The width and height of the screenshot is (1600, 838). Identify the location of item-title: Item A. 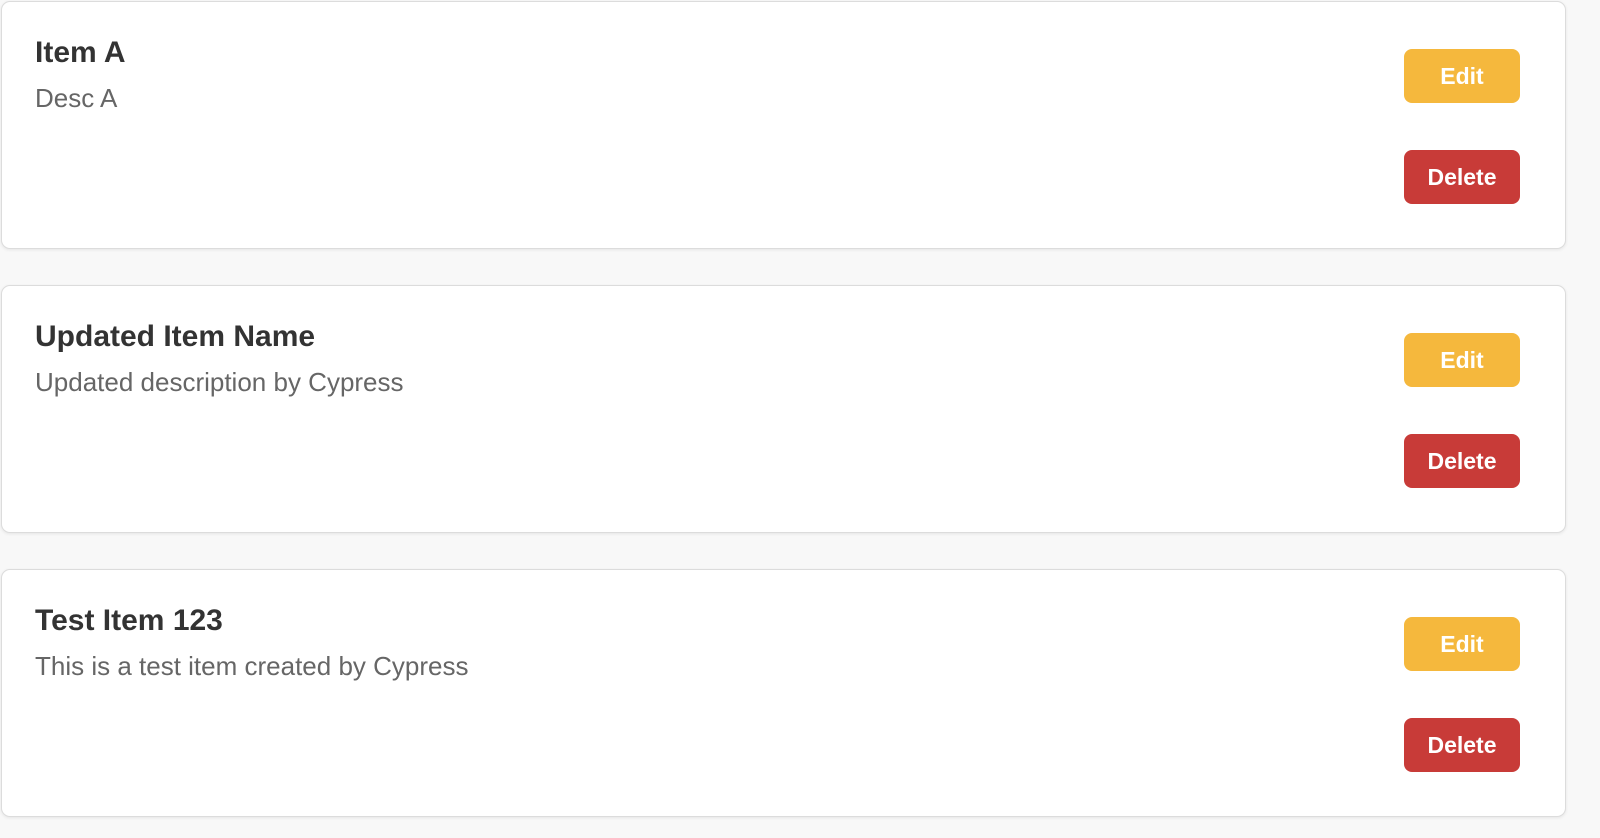
(80, 52).